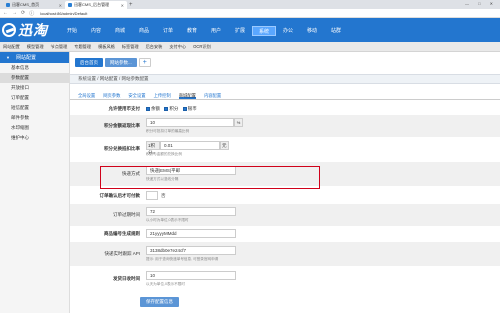 The height and width of the screenshot is (313, 500). What do you see at coordinates (191, 211) in the screenshot?
I see `order-expire-input: 72` at bounding box center [191, 211].